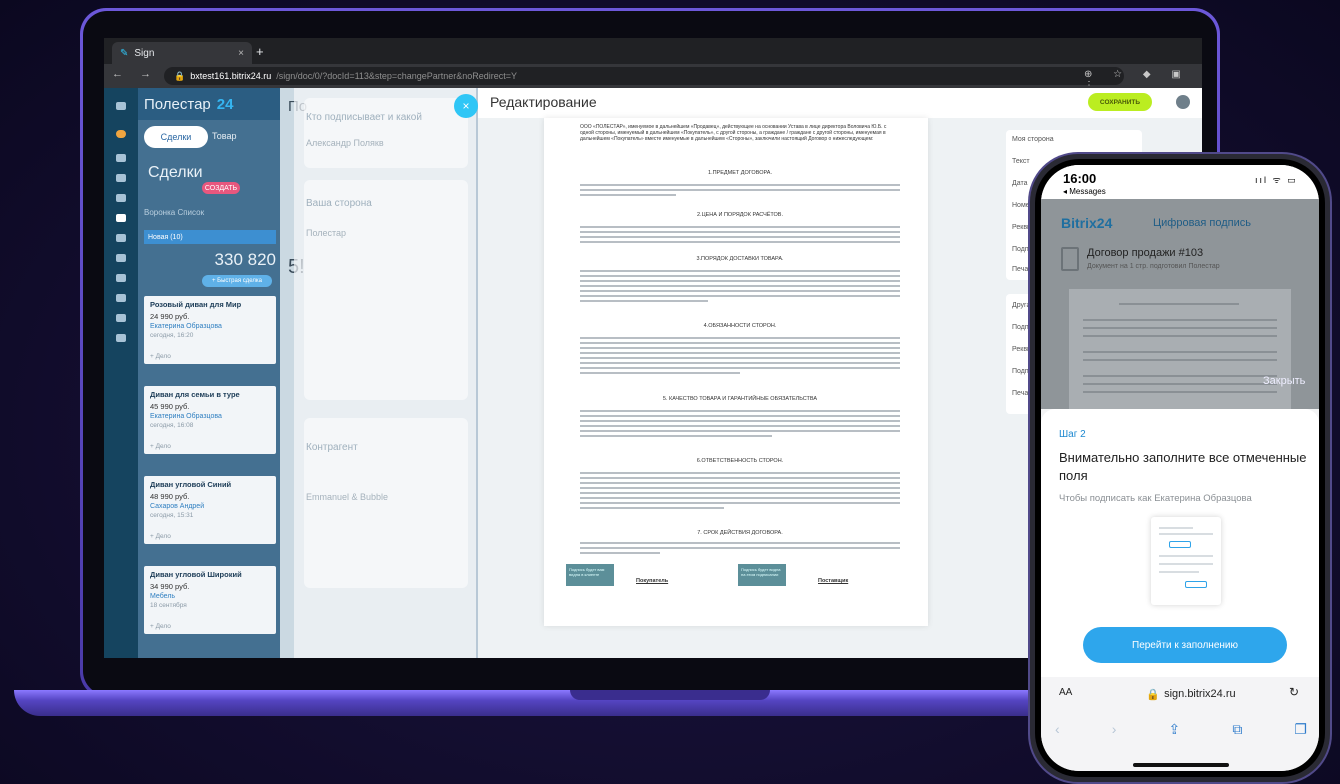 The height and width of the screenshot is (784, 1340). What do you see at coordinates (196, 304) in the screenshot?
I see `deal-title: Розовый диван для Мир` at bounding box center [196, 304].